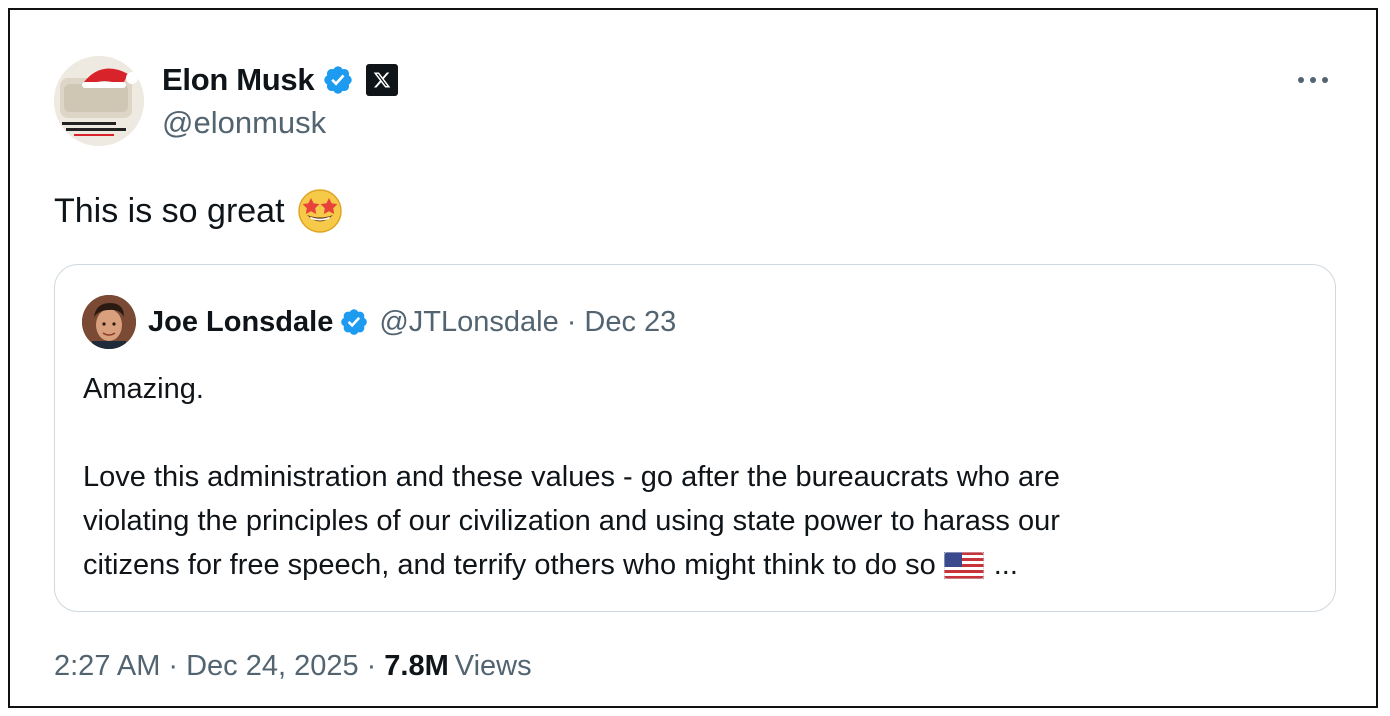 The width and height of the screenshot is (1390, 716). What do you see at coordinates (468, 322) in the screenshot?
I see `quote-author-handle: @JTLonsdale` at bounding box center [468, 322].